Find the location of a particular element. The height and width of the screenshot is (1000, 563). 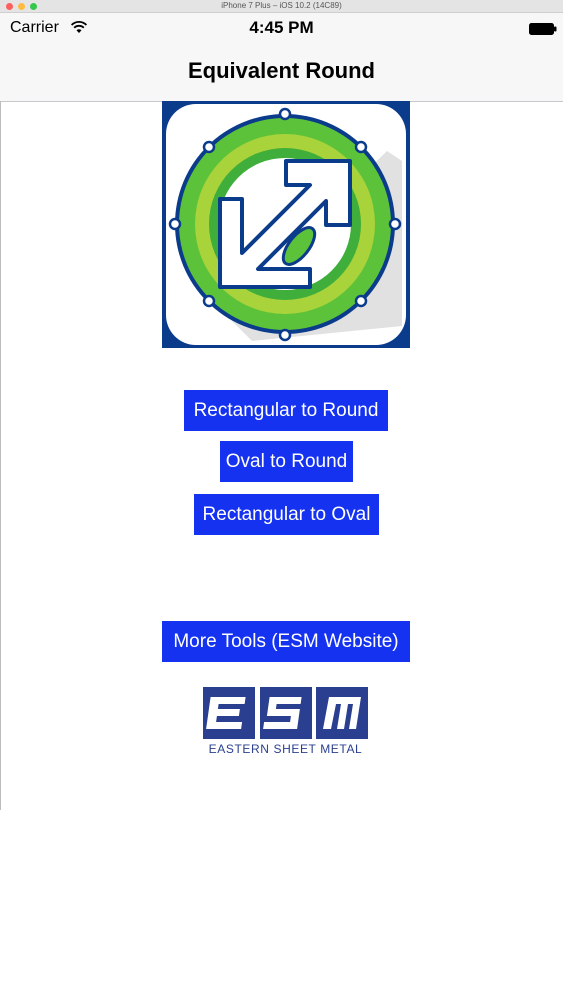

simulator-titlebar: iPhone 7 Plus – iOS 10.2 (14C89) is located at coordinates (281, 6).